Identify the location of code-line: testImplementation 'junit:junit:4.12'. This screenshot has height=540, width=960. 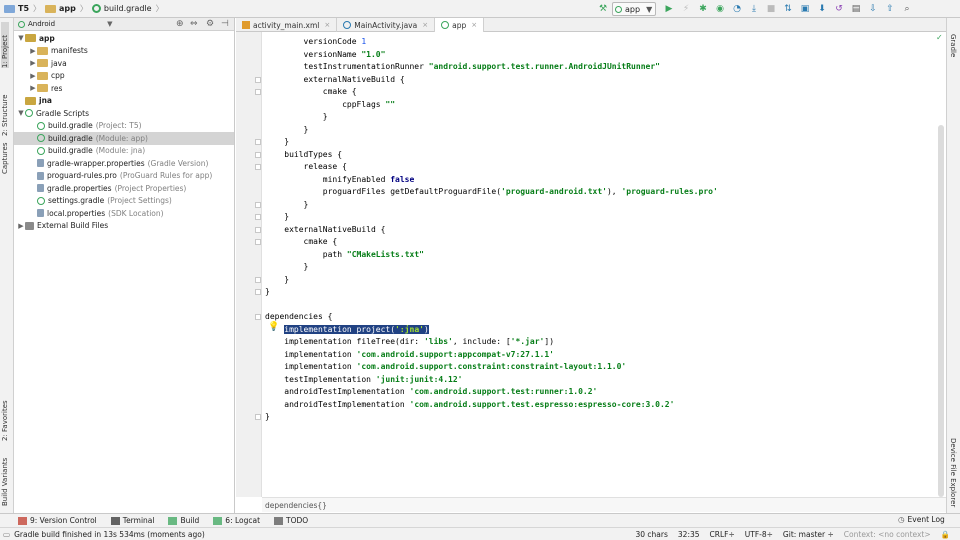
(364, 379).